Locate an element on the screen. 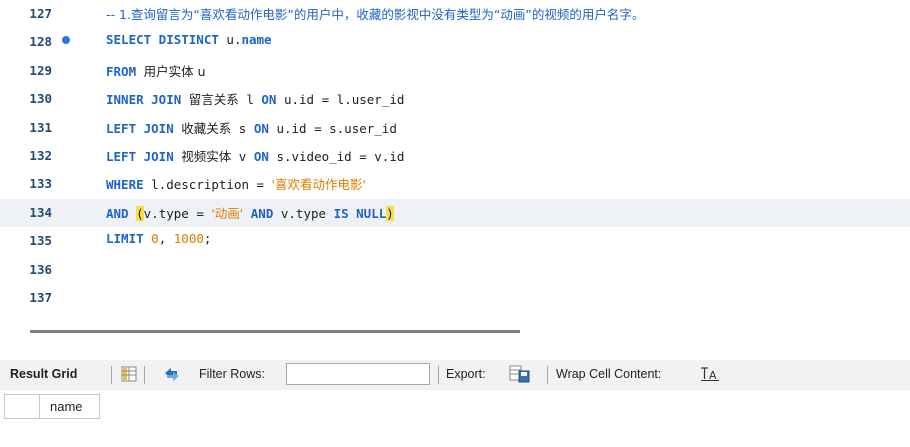 The height and width of the screenshot is (447, 910). code-token: 视频实体 is located at coordinates (206, 156).